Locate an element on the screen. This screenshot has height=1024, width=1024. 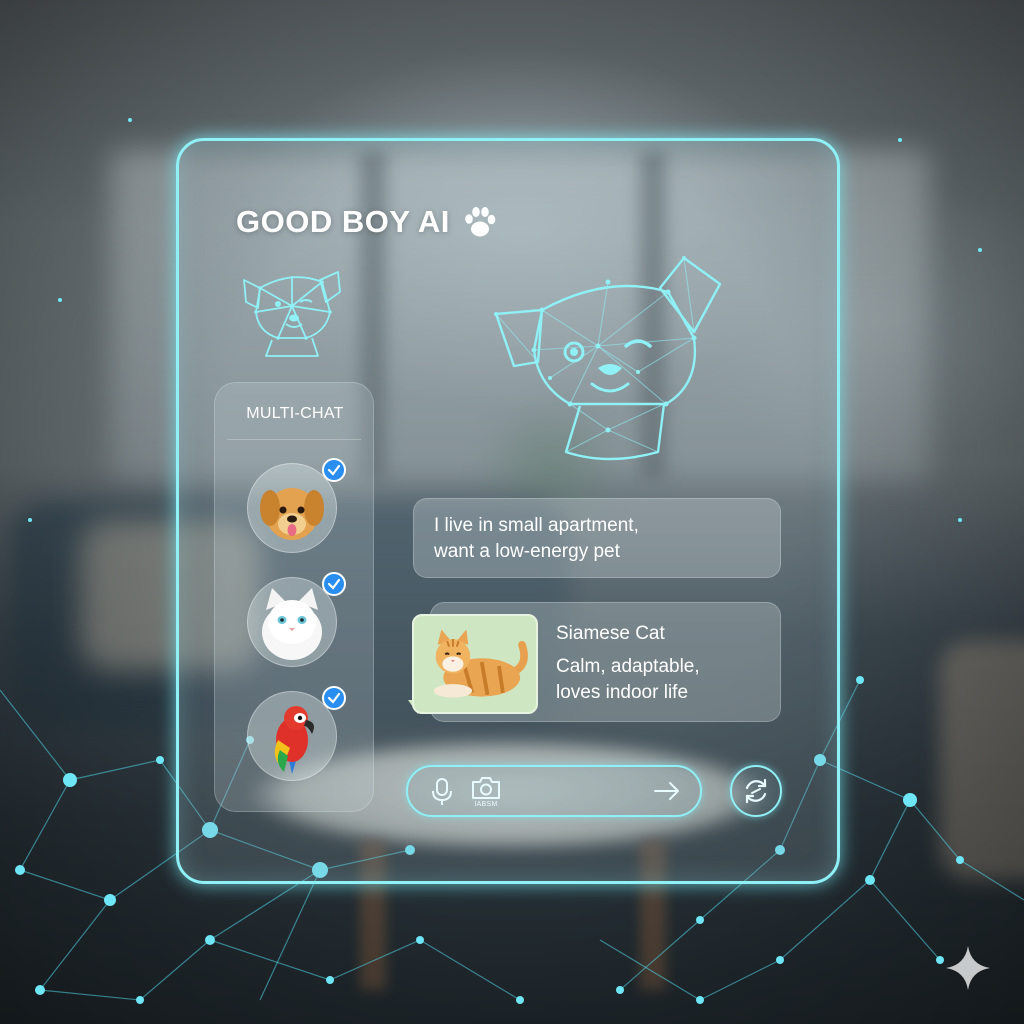
parrot-avatar-icon is located at coordinates (294, 740).